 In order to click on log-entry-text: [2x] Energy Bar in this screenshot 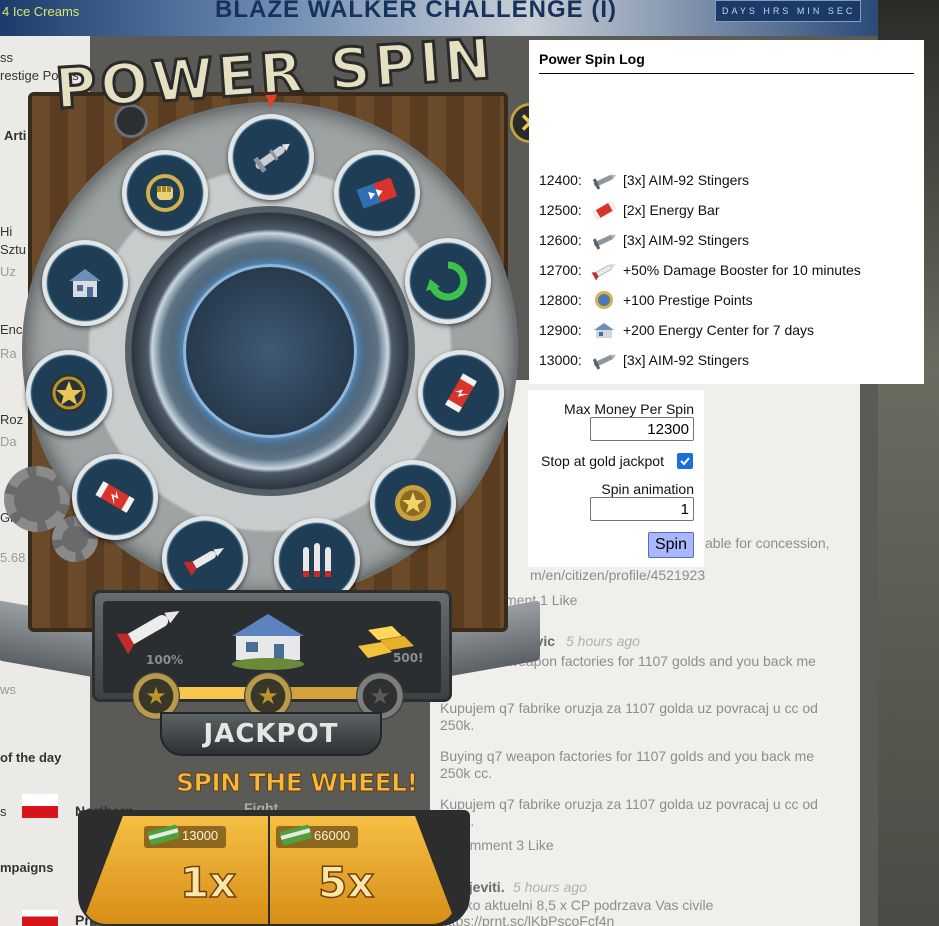, I will do `click(671, 210)`.